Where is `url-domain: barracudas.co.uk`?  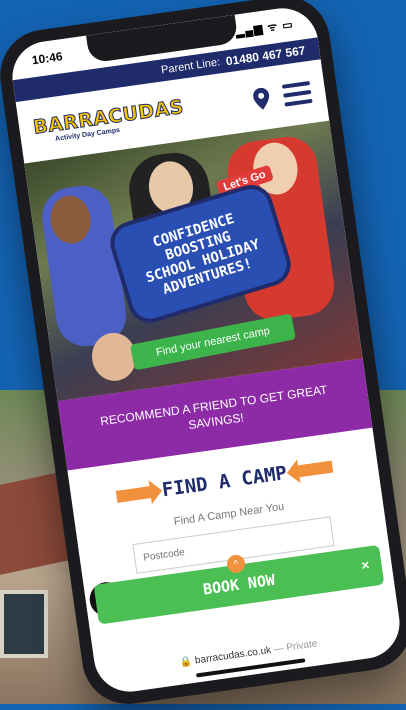
url-domain: barracudas.co.uk is located at coordinates (233, 655).